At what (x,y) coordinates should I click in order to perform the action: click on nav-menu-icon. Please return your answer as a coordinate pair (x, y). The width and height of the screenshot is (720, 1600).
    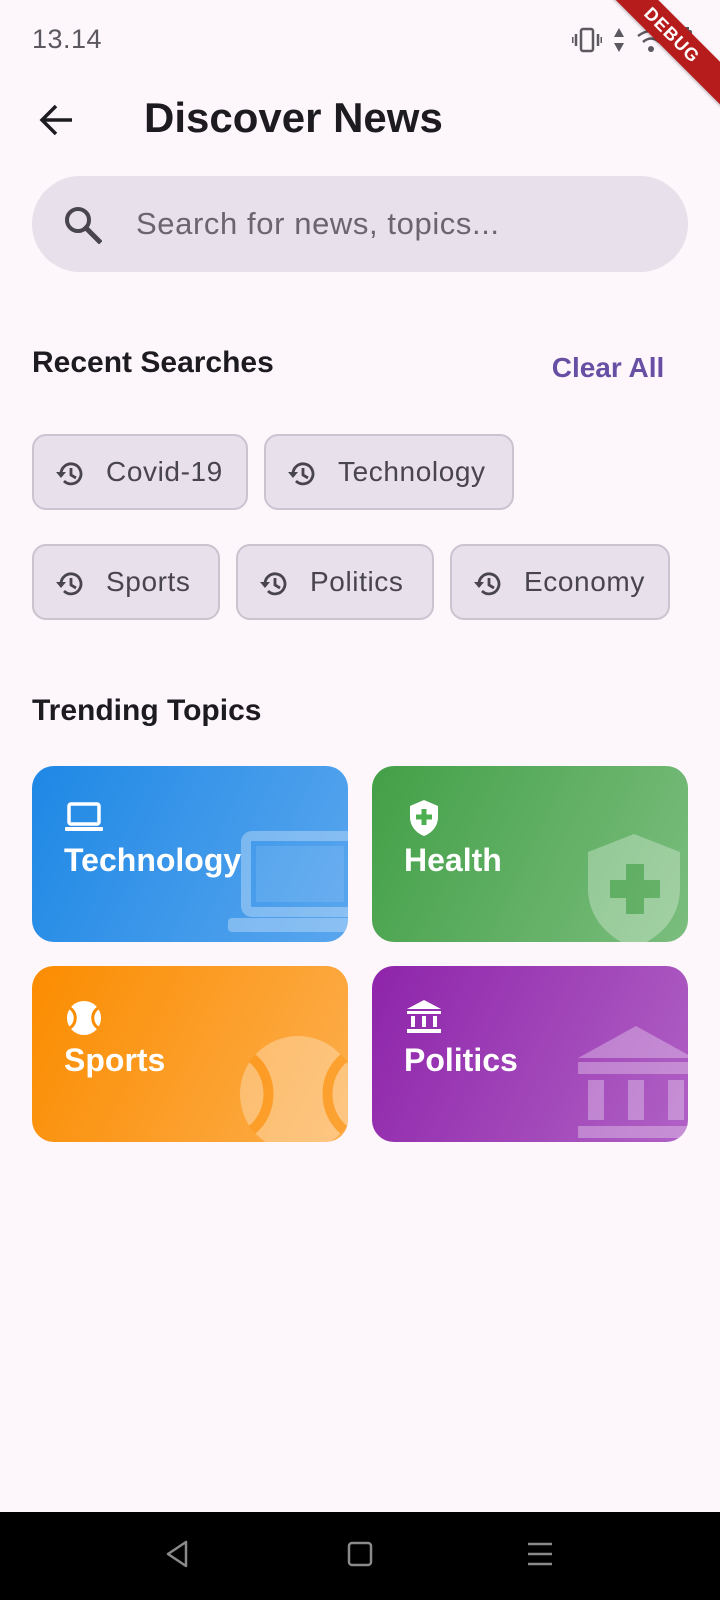
    Looking at the image, I should click on (540, 1556).